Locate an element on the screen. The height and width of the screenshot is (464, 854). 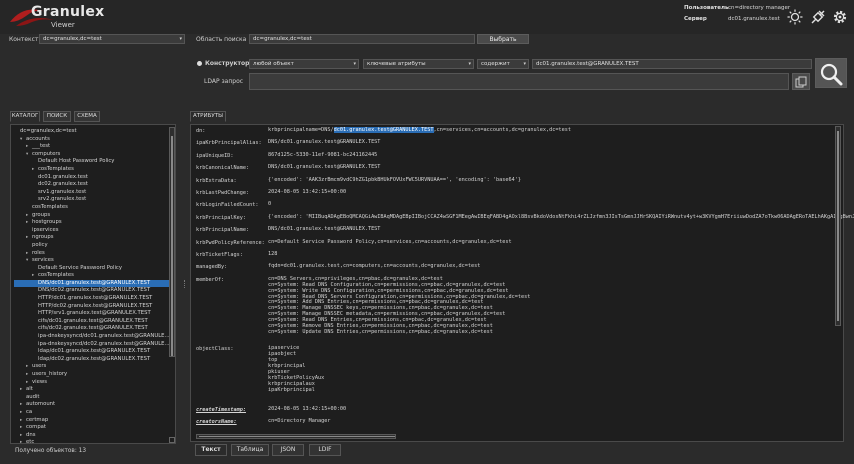
tab-text: Текст is located at coordinates (211, 450).